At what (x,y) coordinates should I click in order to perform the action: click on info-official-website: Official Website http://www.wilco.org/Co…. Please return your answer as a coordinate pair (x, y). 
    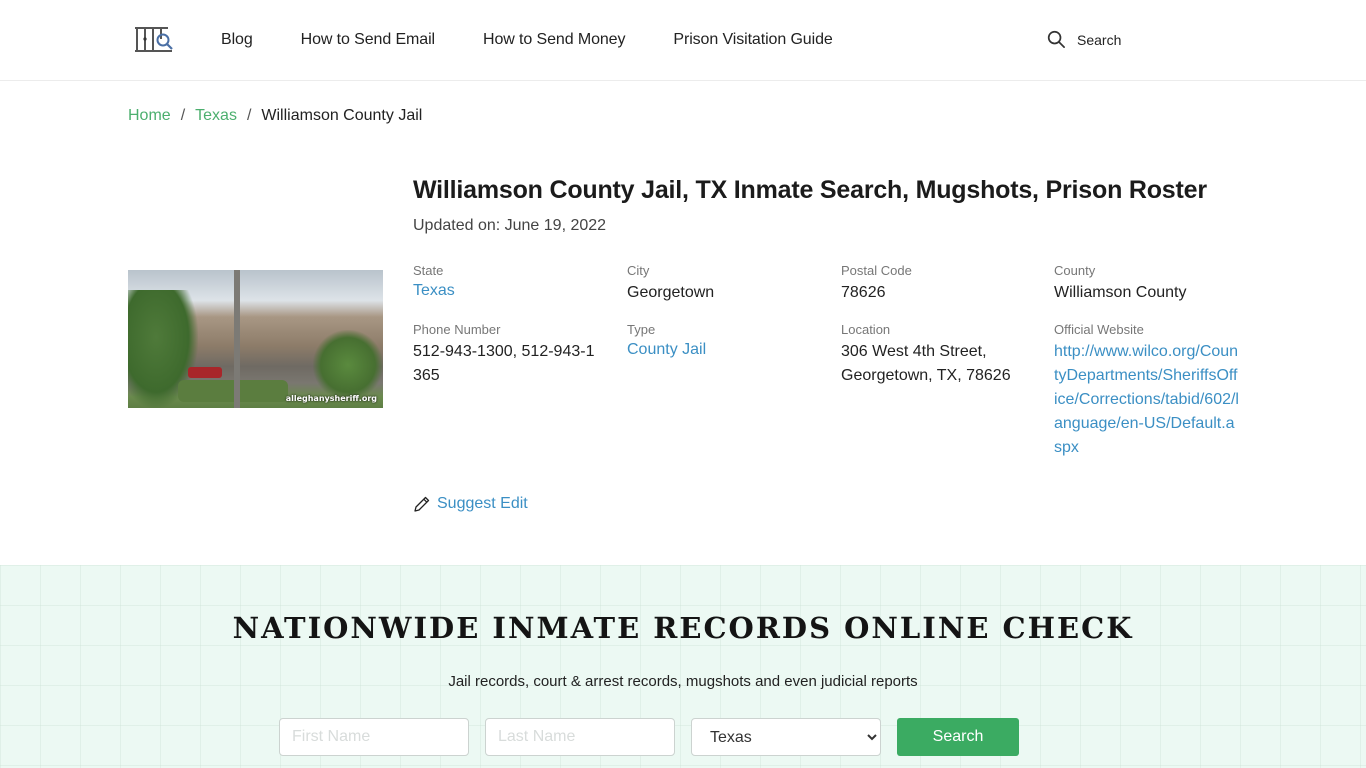
    Looking at the image, I should click on (1147, 391).